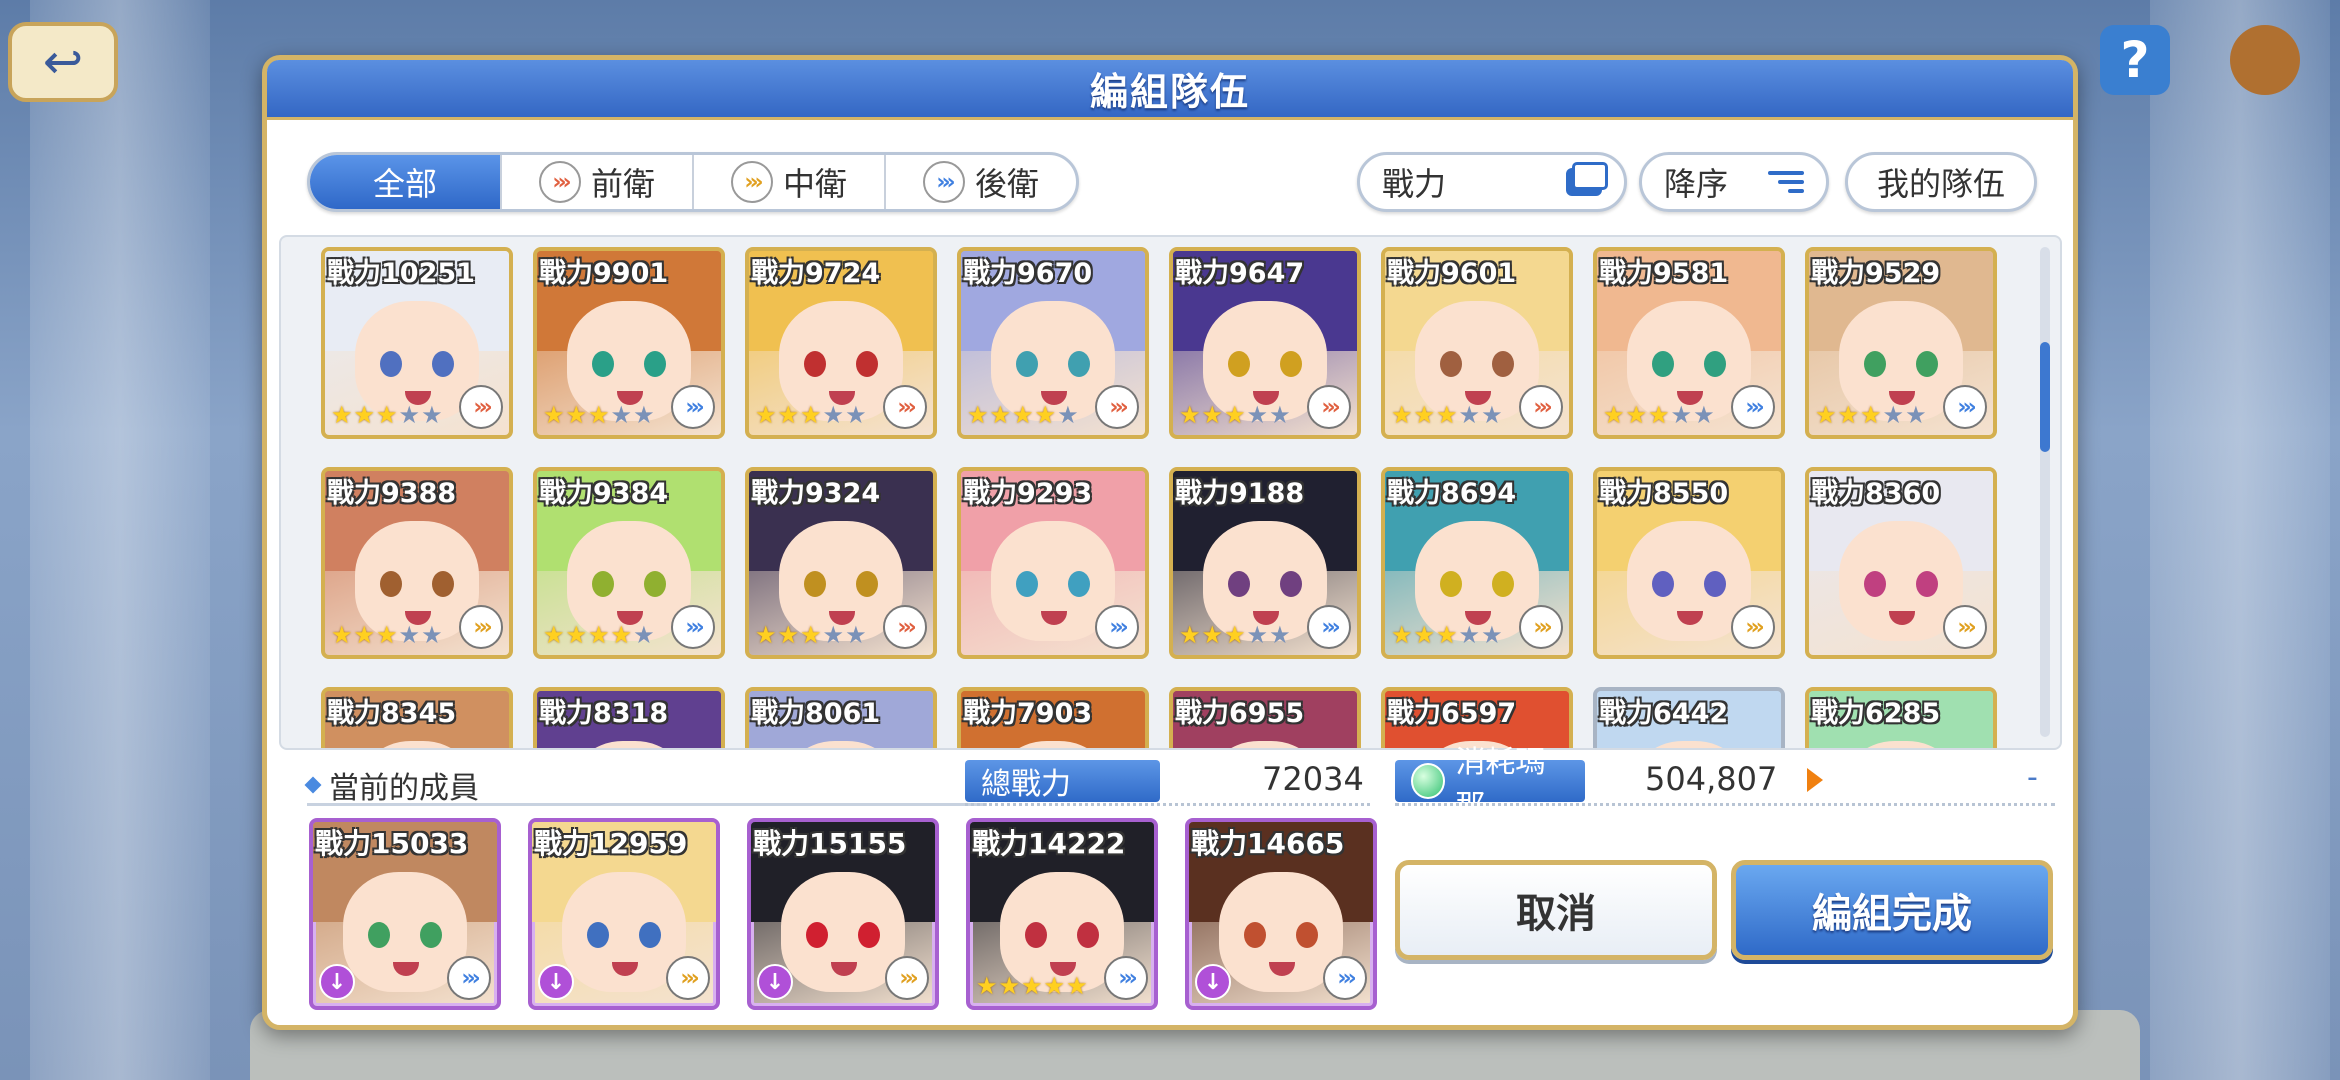 This screenshot has height=1080, width=2340. I want to click on character-power: 戰力14665, so click(1268, 843).